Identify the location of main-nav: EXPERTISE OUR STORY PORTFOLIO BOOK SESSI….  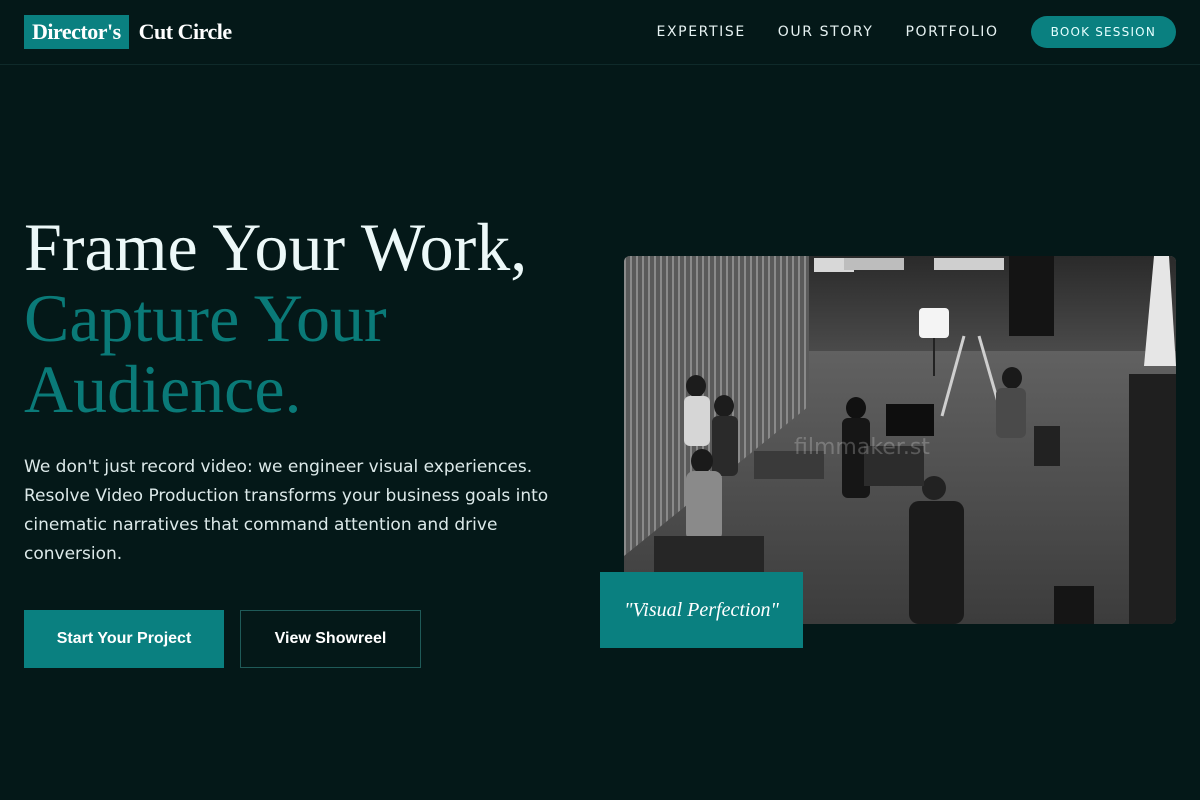
(900, 32).